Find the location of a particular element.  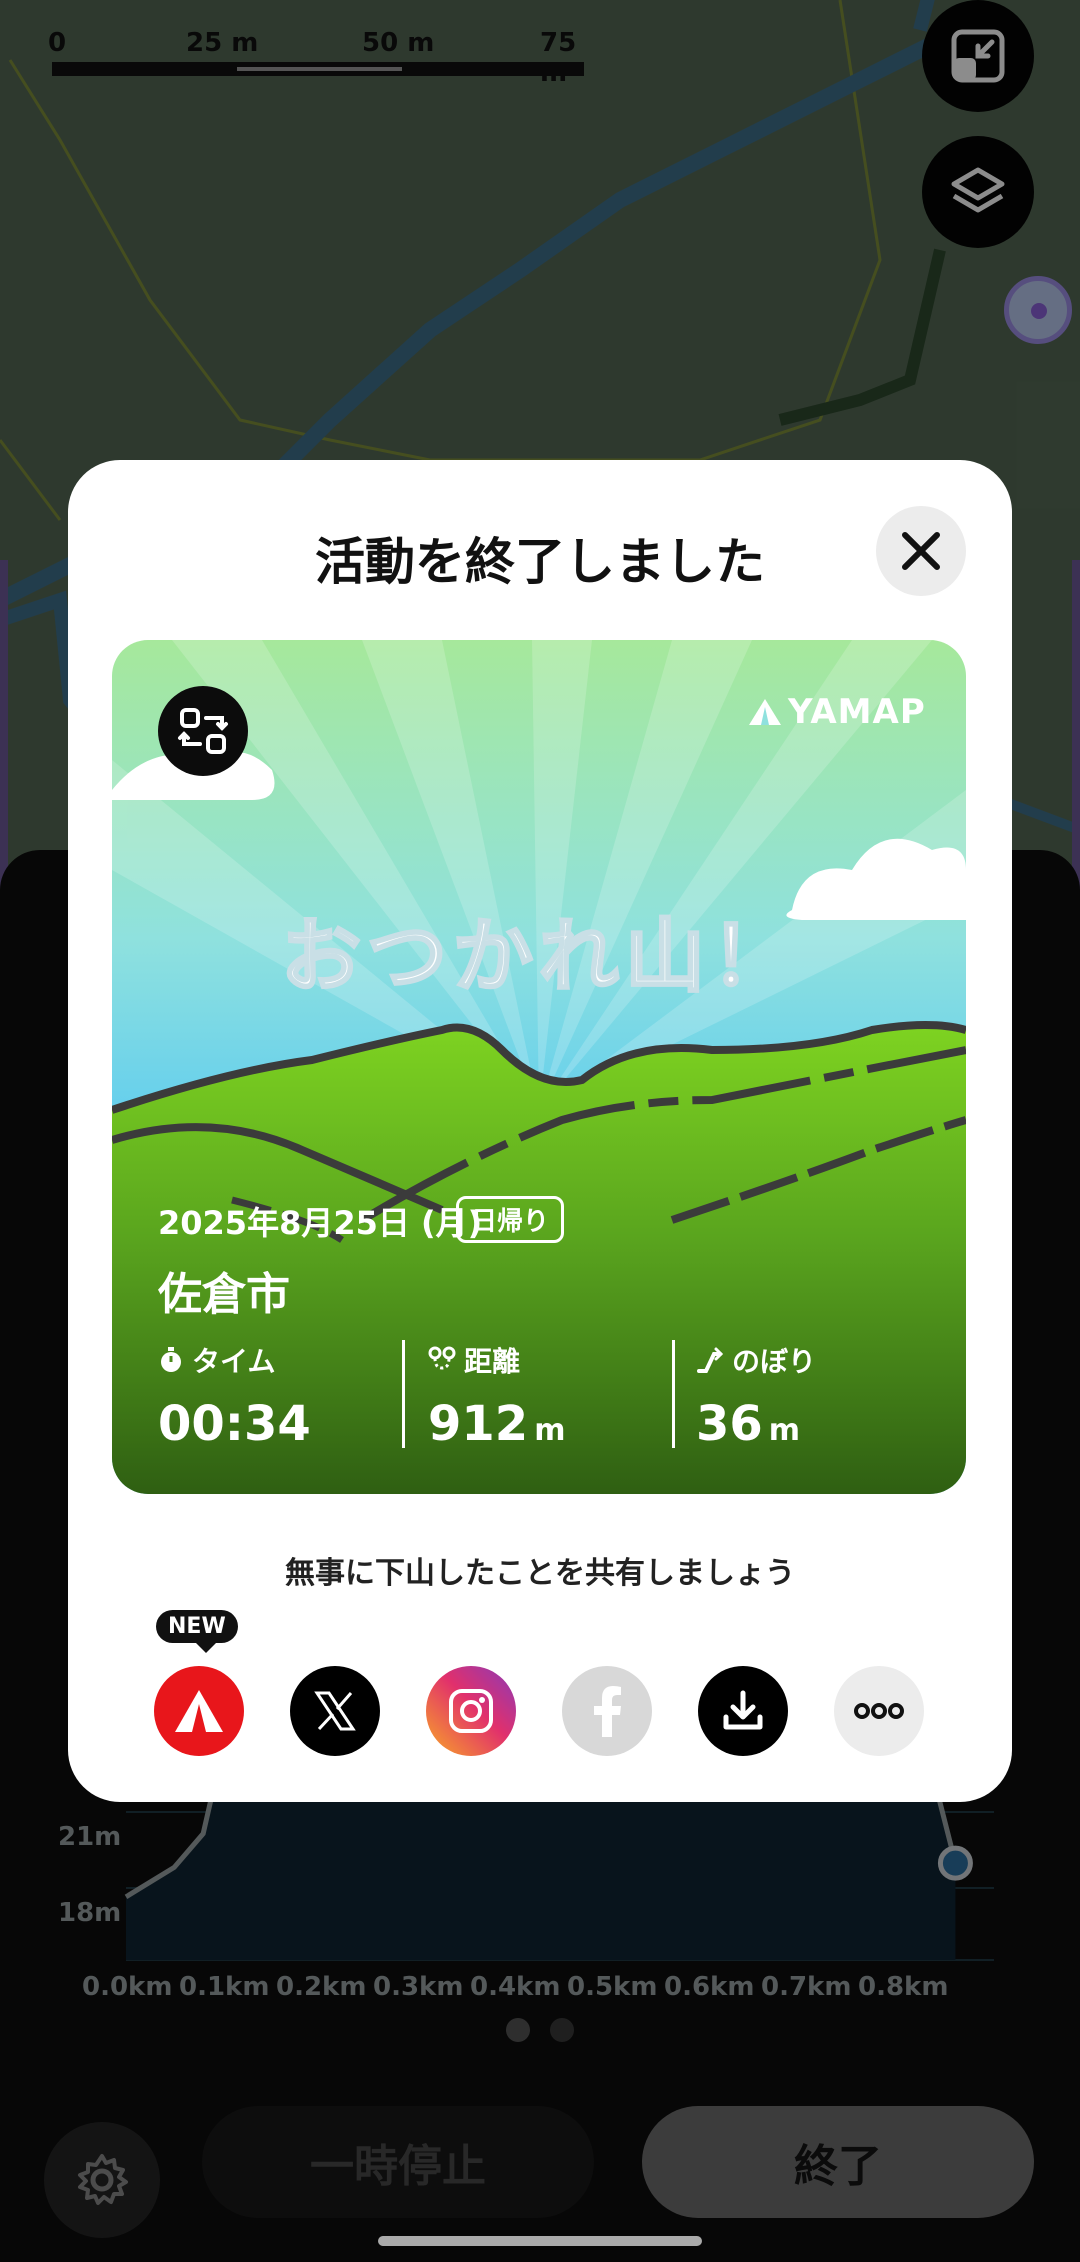

card-headline: おつかれ山！ is located at coordinates (538, 957).